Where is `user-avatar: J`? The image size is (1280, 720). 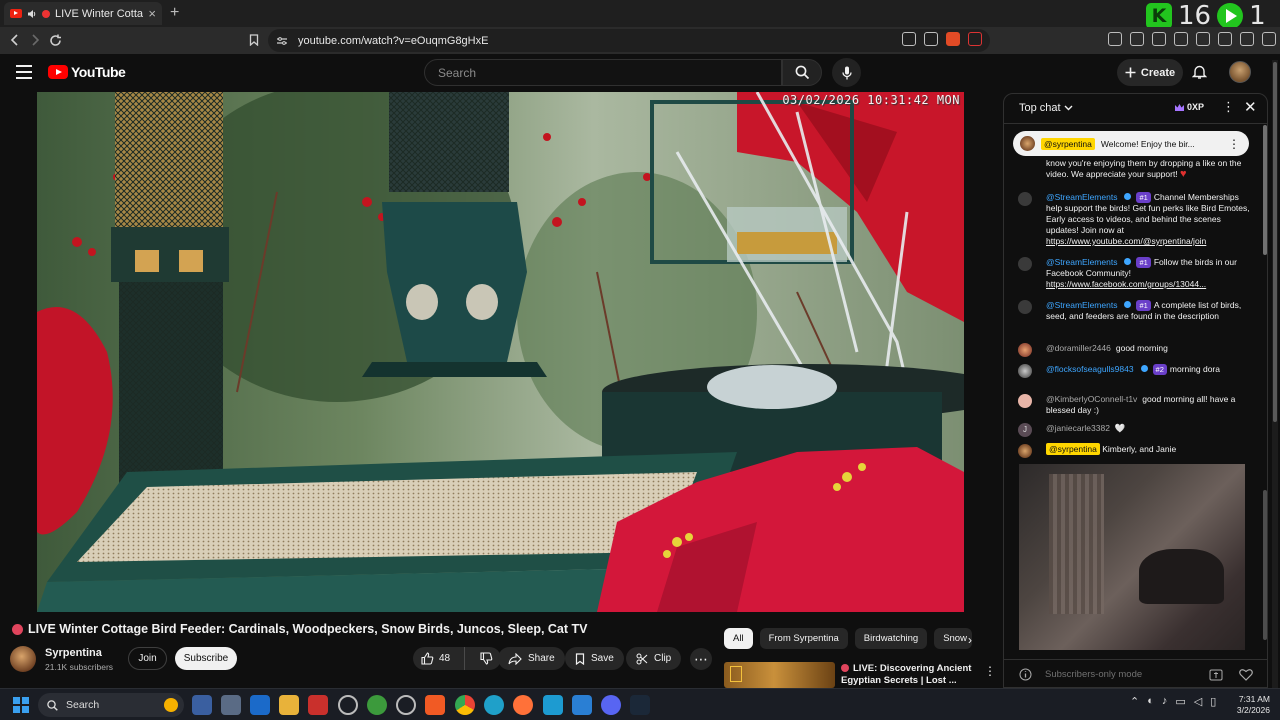 user-avatar: J is located at coordinates (1025, 430).